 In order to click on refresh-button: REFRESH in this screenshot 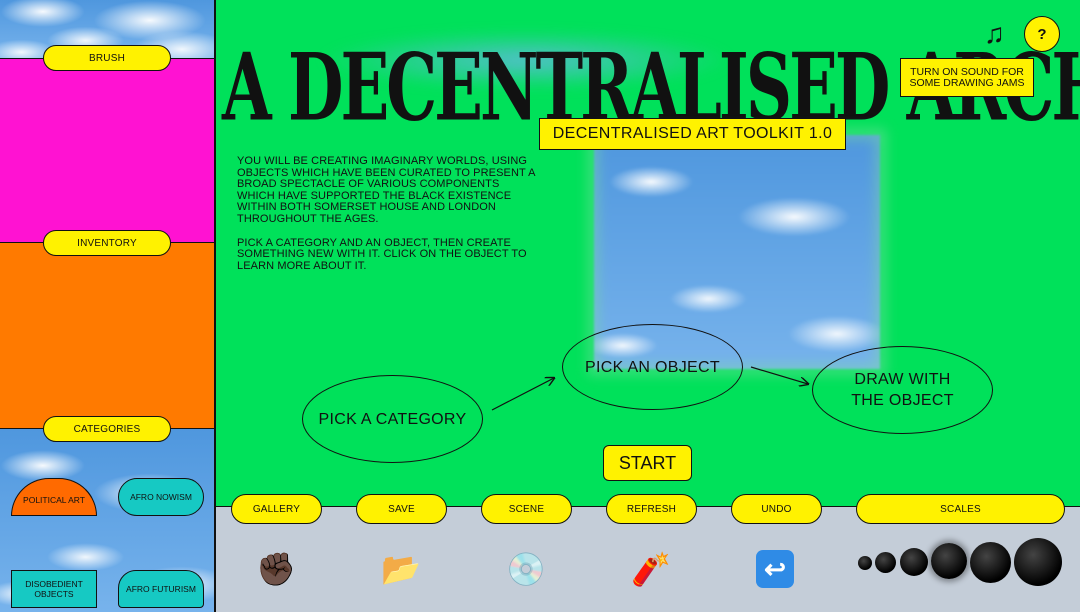, I will do `click(651, 509)`.